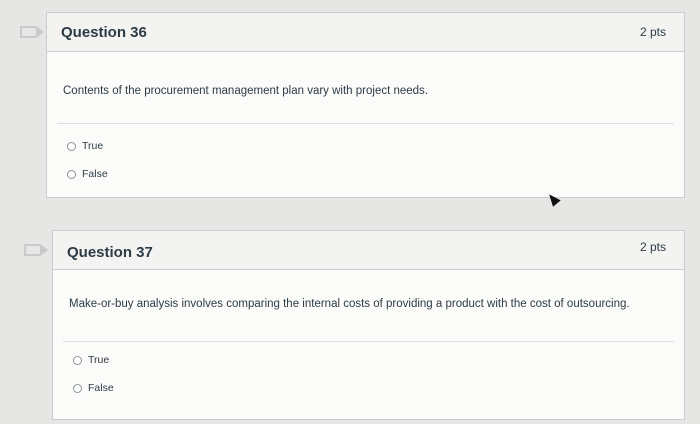 This screenshot has width=700, height=424. Describe the element at coordinates (104, 32) in the screenshot. I see `question-title: Question 36` at that location.